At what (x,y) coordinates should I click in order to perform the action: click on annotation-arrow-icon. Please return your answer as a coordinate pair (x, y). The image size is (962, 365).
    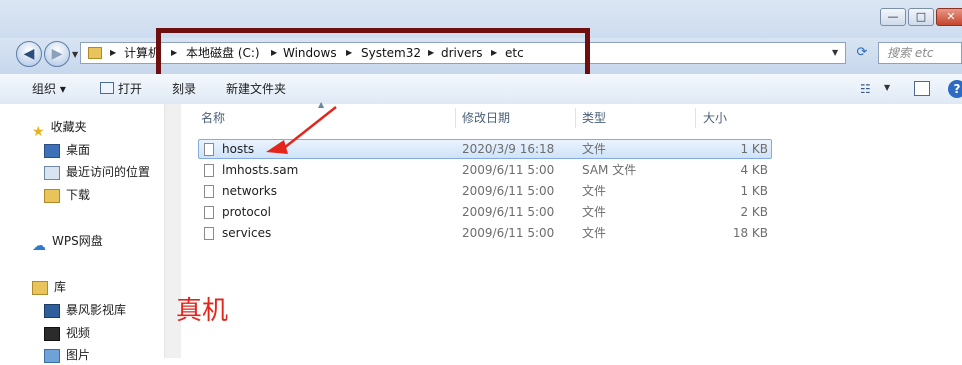
    Looking at the image, I should click on (301, 130).